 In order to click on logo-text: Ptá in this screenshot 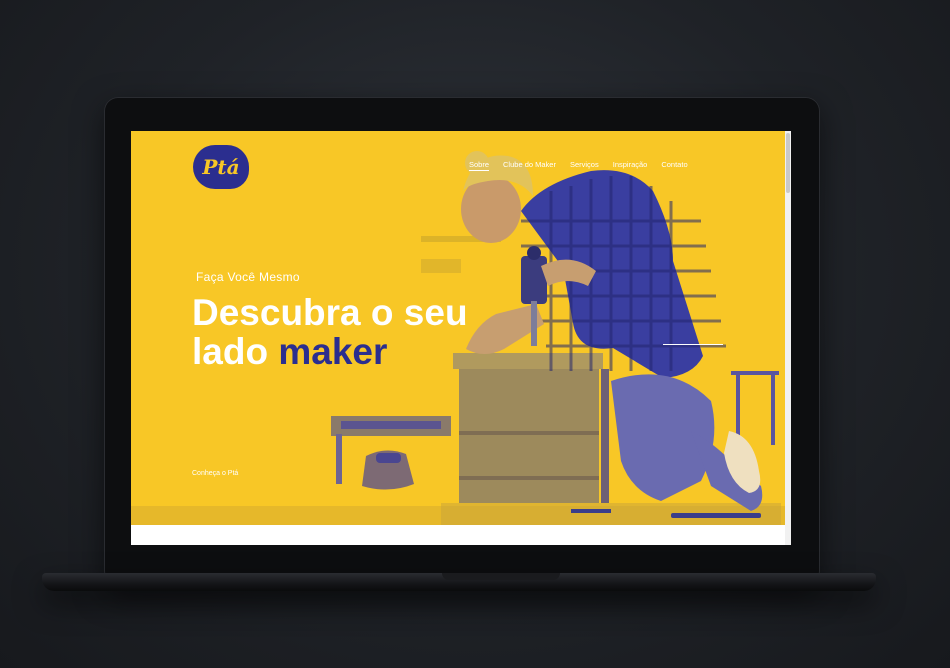, I will do `click(221, 167)`.